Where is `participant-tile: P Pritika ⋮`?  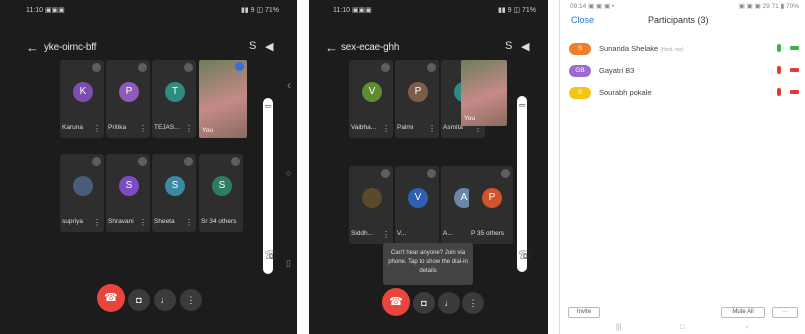
participant-tile: P Pritika ⋮ is located at coordinates (128, 99).